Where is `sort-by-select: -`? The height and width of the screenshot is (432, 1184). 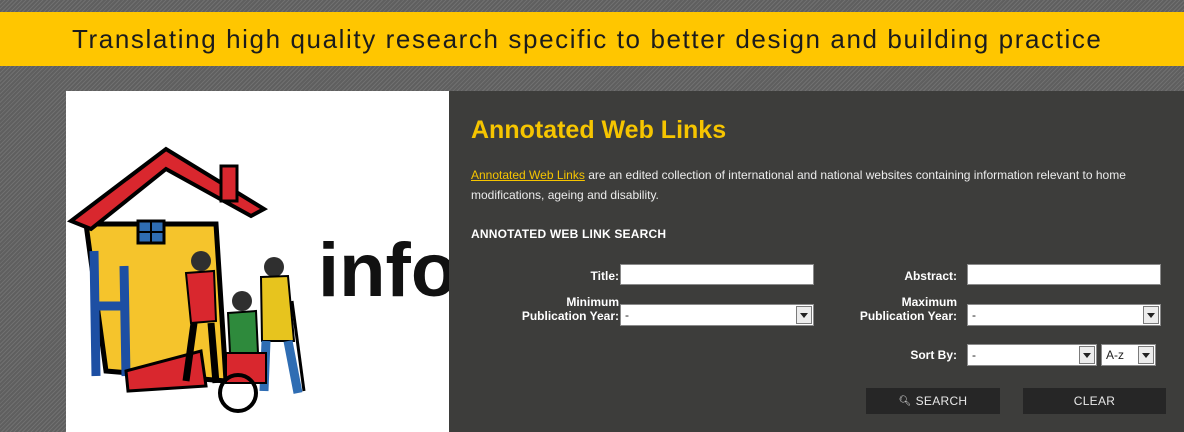 sort-by-select: - is located at coordinates (1032, 355).